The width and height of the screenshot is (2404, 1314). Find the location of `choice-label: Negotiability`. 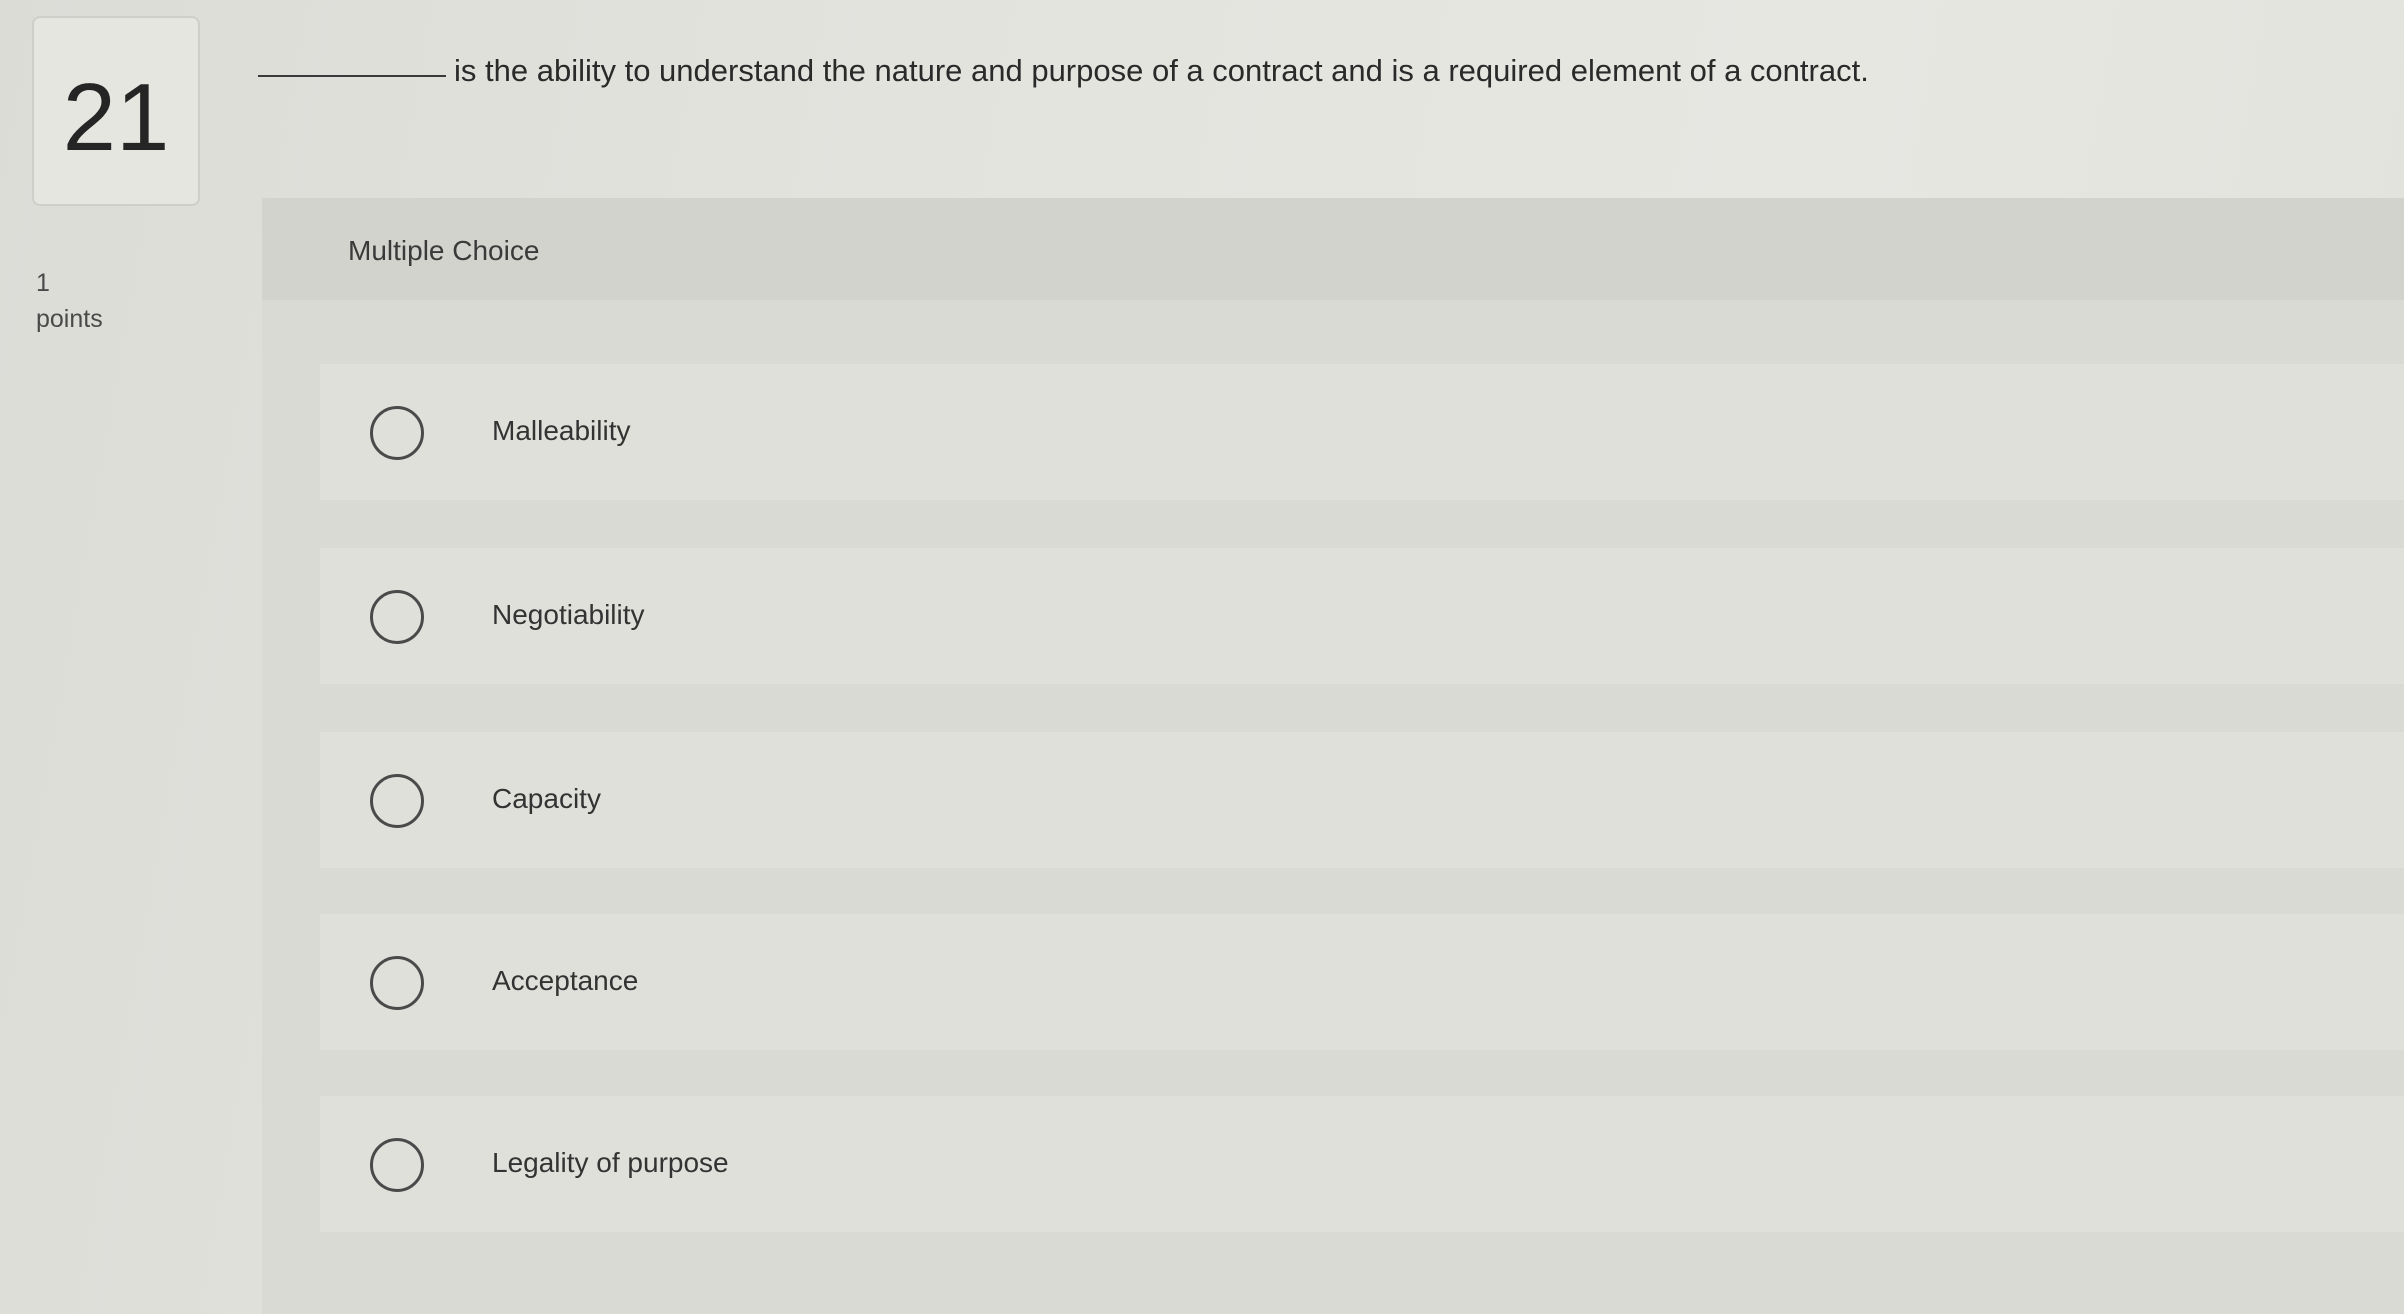

choice-label: Negotiability is located at coordinates (568, 615).